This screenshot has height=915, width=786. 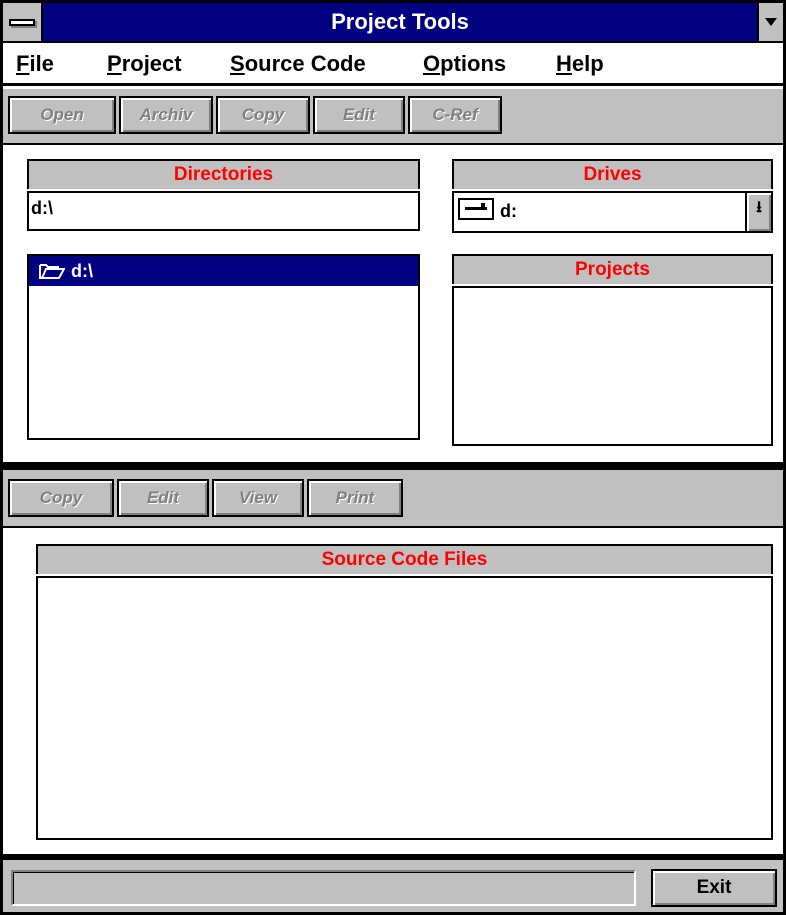 I want to click on drives-header: Drives, so click(x=612, y=174).